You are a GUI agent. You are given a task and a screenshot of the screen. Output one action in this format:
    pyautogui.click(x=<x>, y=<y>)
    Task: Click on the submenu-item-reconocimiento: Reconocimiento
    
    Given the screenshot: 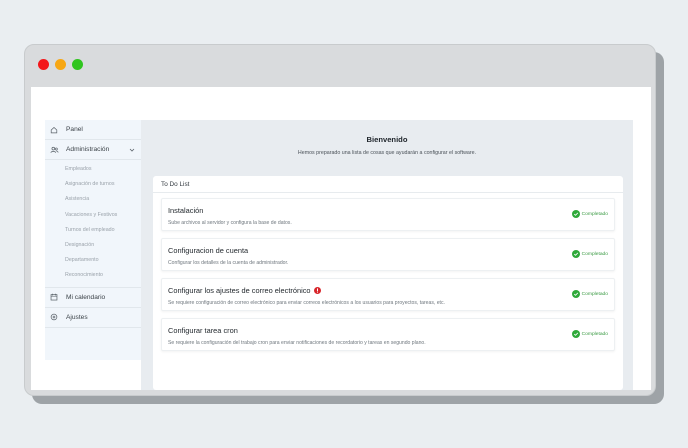 What is the action you would take?
    pyautogui.click(x=93, y=275)
    